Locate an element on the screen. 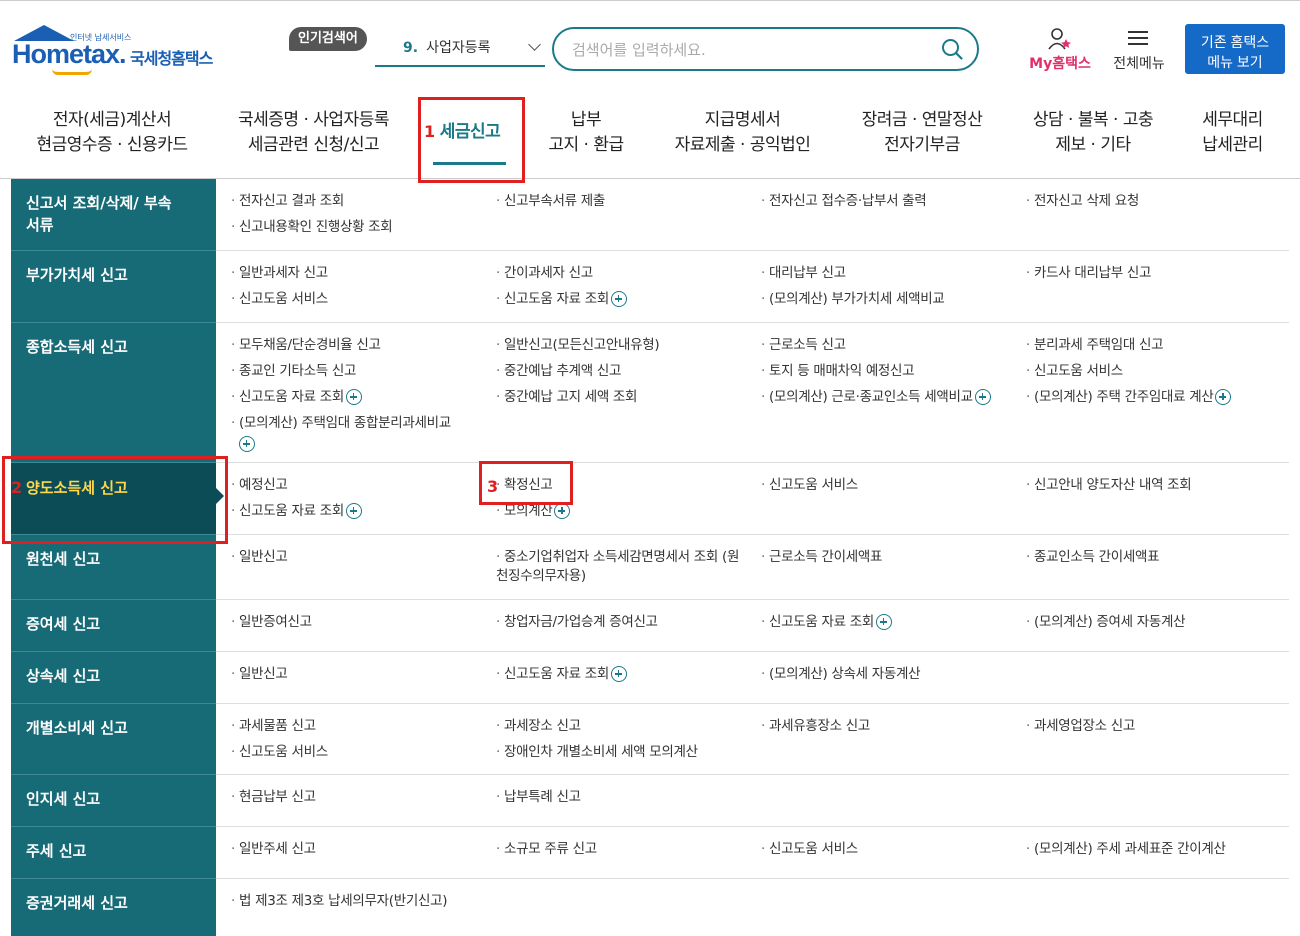 The height and width of the screenshot is (936, 1300). gnb-payment-statement: 지급명세서 자료제출 · 공익법인 is located at coordinates (742, 133).